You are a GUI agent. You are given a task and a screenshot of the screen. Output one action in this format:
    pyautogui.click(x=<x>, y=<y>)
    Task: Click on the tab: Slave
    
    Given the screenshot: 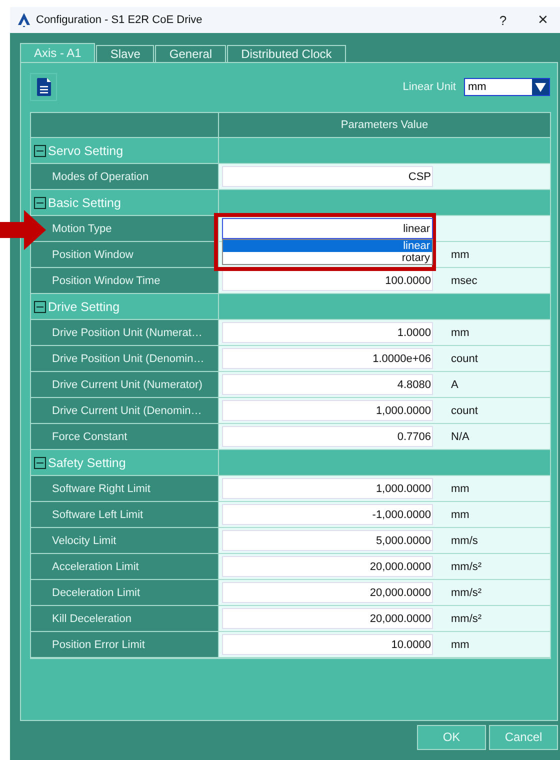 What is the action you would take?
    pyautogui.click(x=125, y=53)
    